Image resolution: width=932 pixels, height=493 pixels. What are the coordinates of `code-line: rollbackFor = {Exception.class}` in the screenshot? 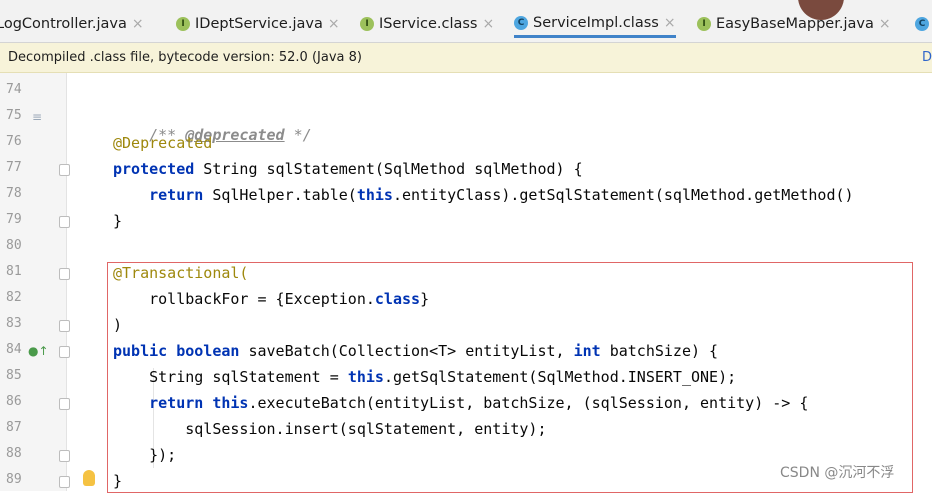 It's located at (271, 299).